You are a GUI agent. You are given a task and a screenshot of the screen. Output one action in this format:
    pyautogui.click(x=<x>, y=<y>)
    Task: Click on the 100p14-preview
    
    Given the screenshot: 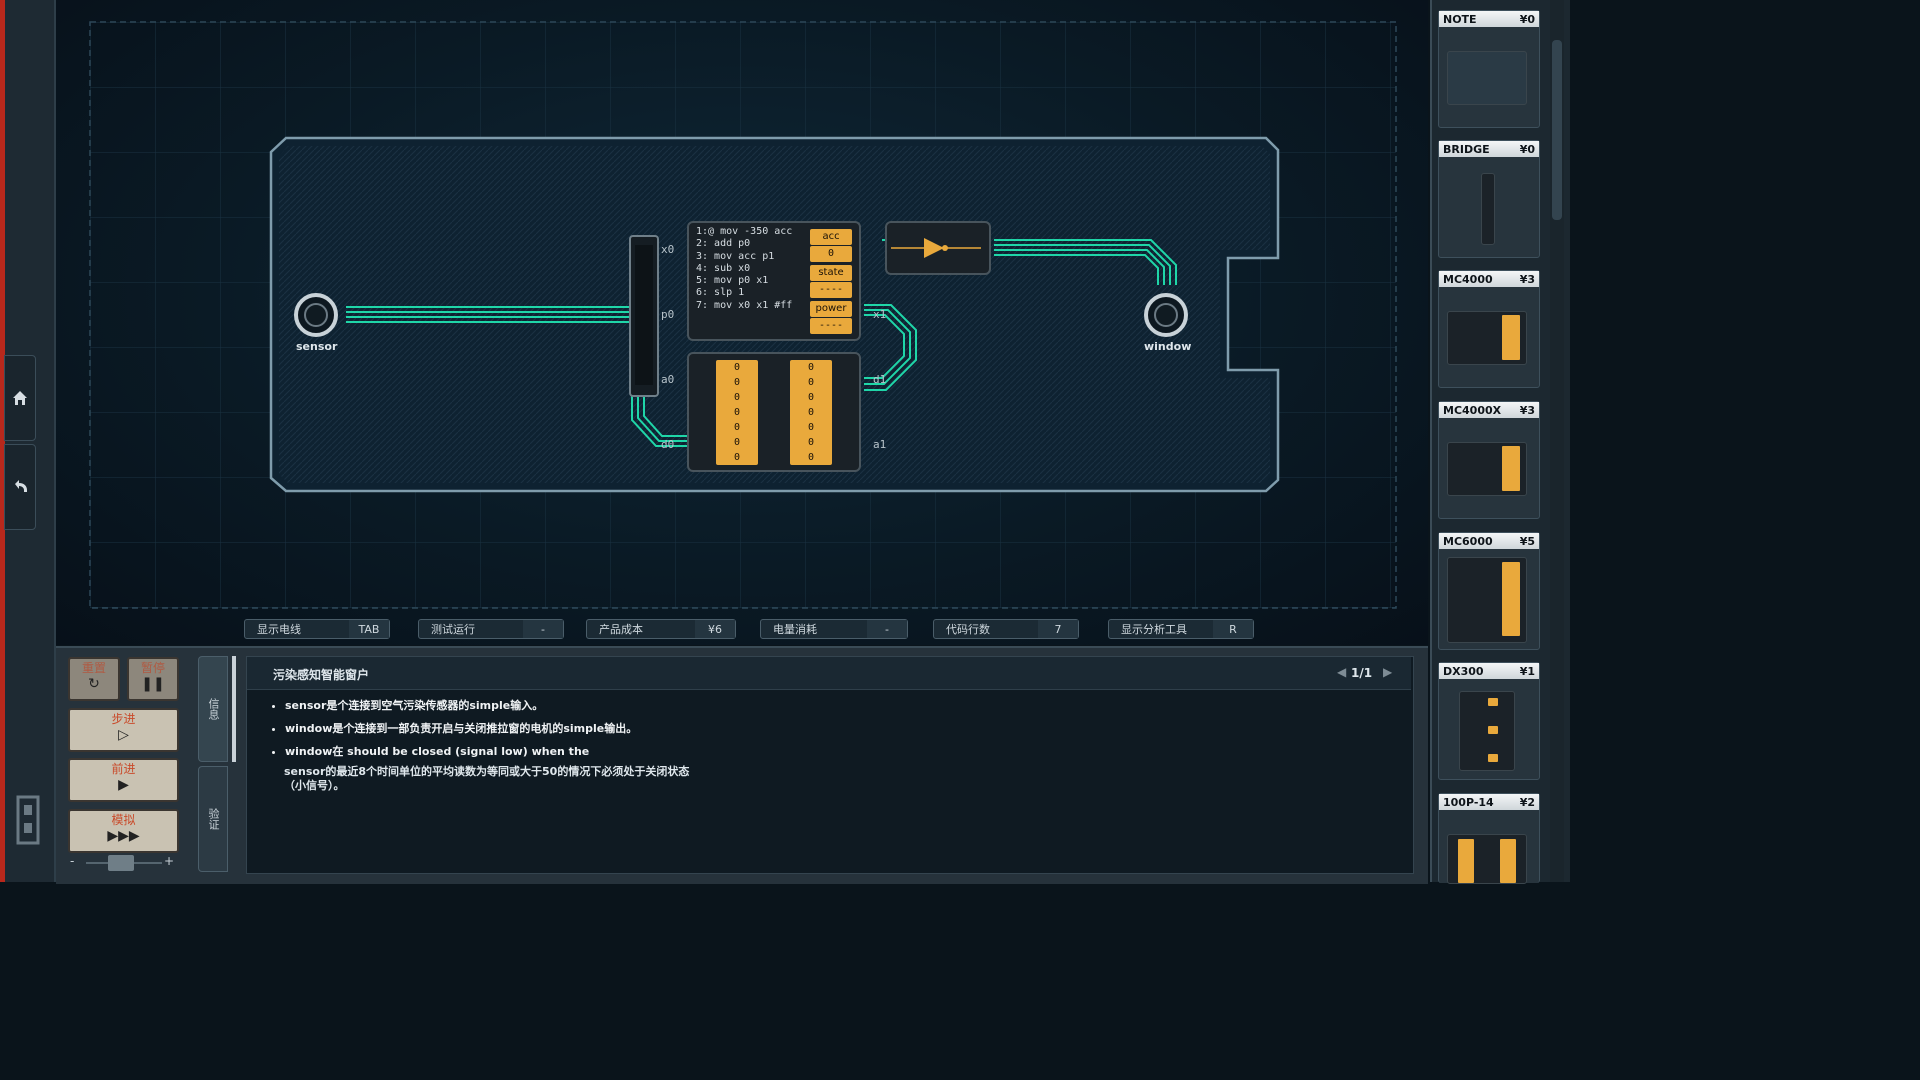 What is the action you would take?
    pyautogui.click(x=1487, y=859)
    